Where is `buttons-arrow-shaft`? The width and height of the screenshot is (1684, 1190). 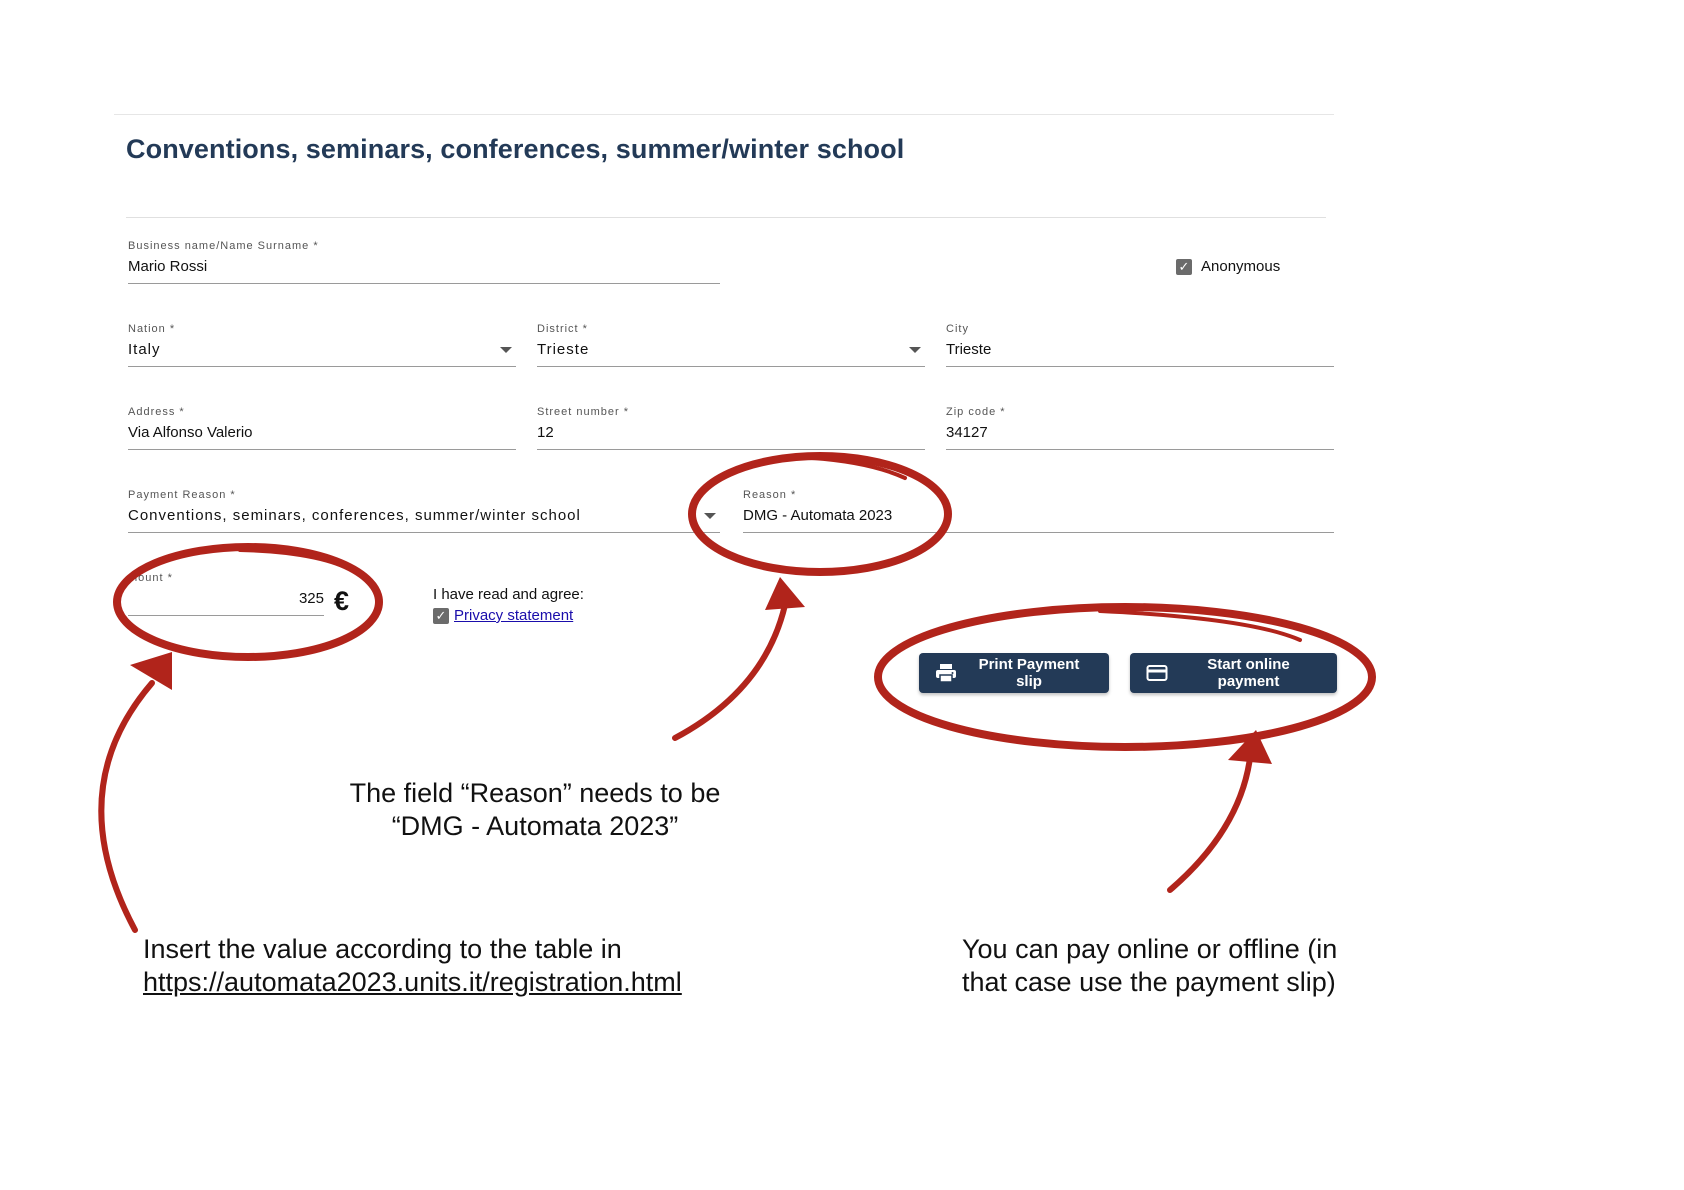 buttons-arrow-shaft is located at coordinates (1210, 824).